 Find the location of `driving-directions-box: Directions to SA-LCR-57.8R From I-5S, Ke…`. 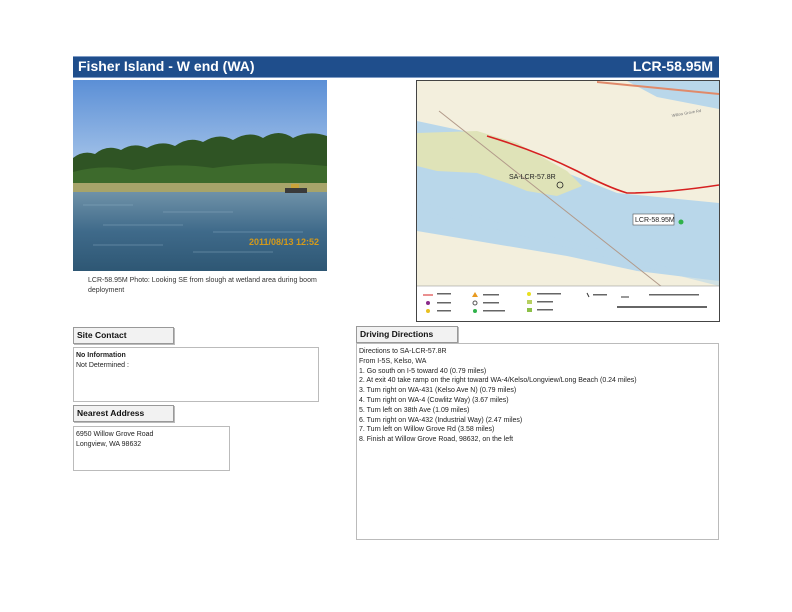

driving-directions-box: Directions to SA-LCR-57.8R From I-5S, Ke… is located at coordinates (537, 441).